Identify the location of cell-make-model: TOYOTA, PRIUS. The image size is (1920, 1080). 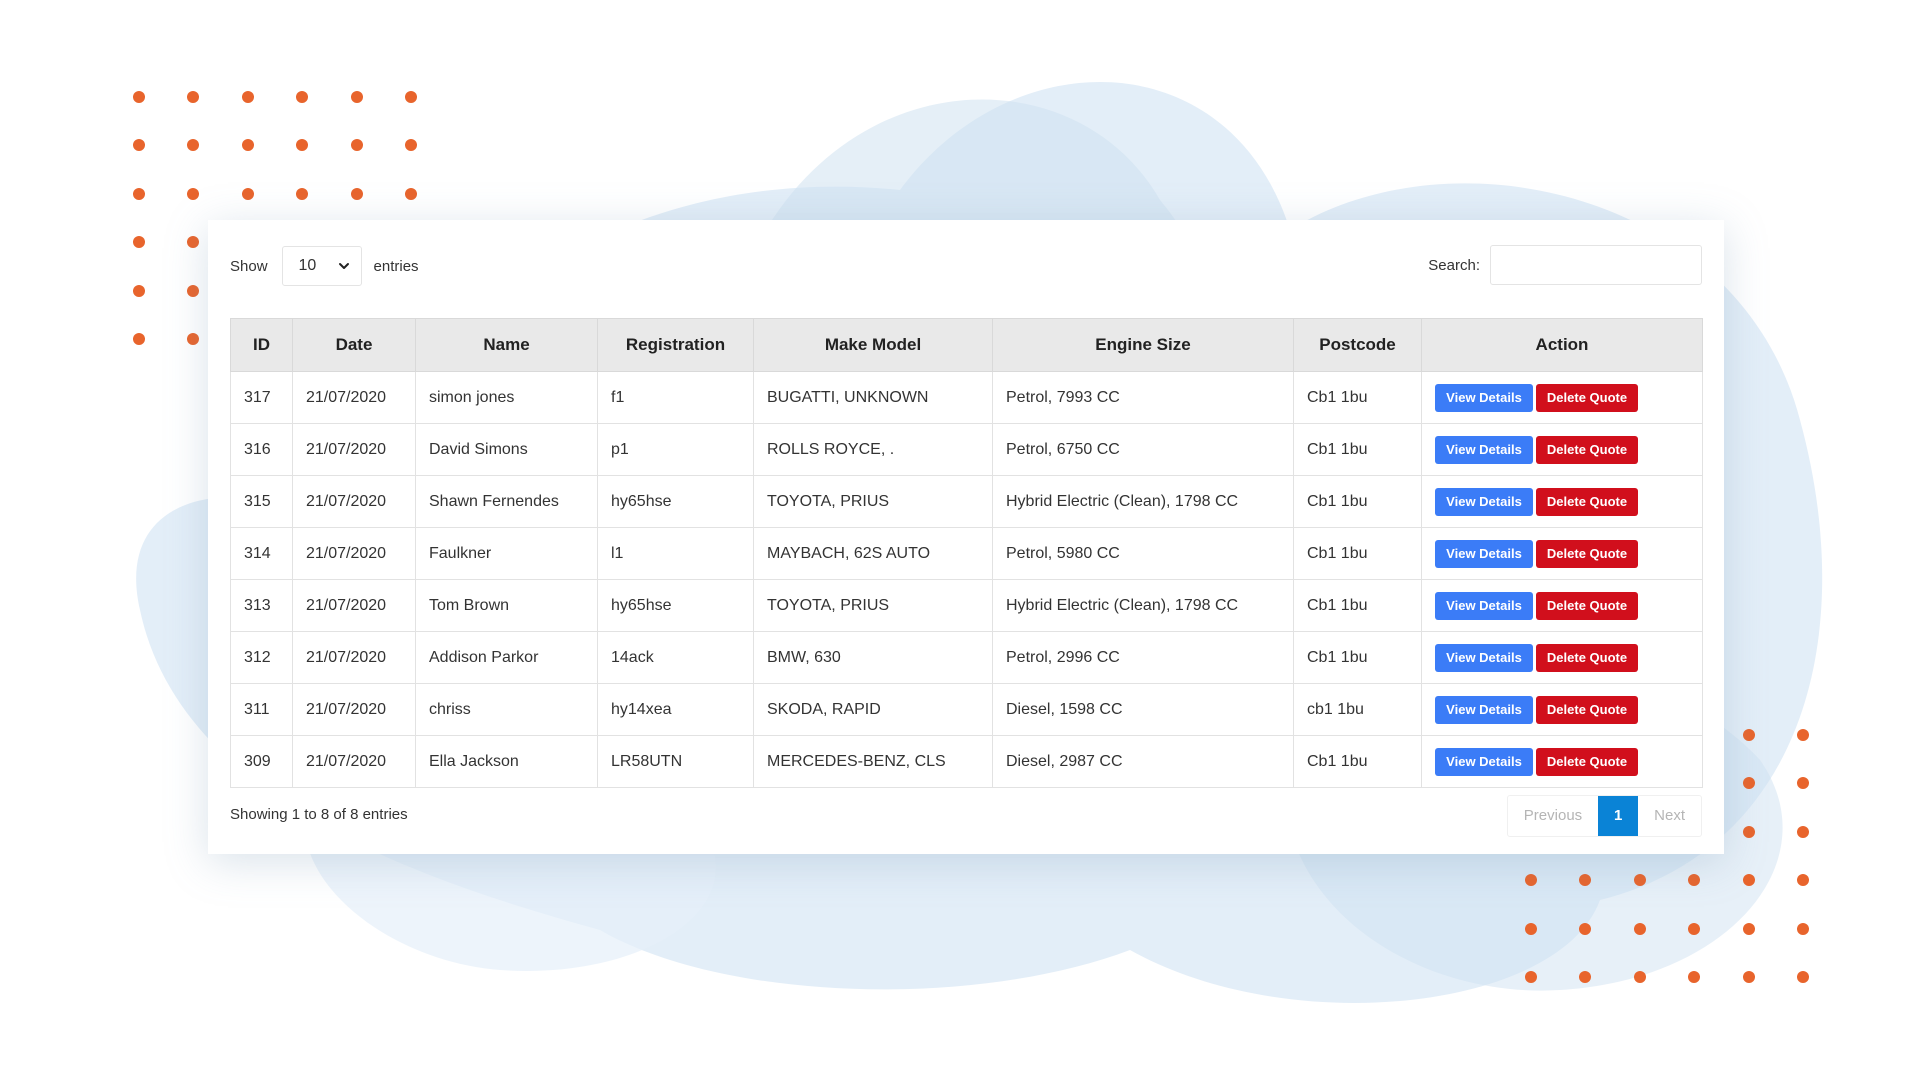
(873, 501).